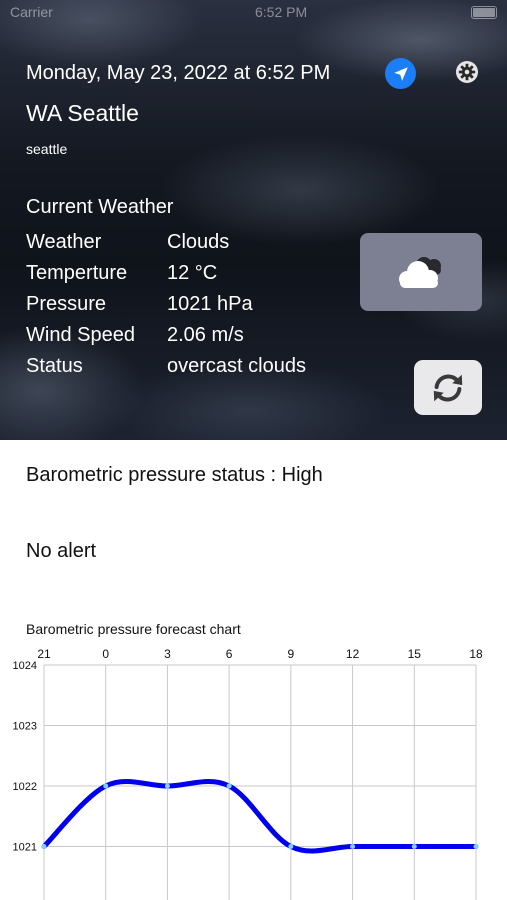 The image size is (507, 900). What do you see at coordinates (281, 12) in the screenshot?
I see `clock-label: 6:52 PM` at bounding box center [281, 12].